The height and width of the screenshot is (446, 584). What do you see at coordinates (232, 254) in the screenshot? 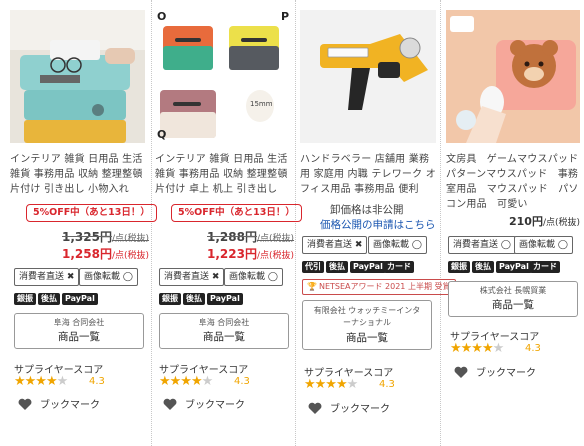
I see `sale-price-value: 1,223円` at bounding box center [232, 254].